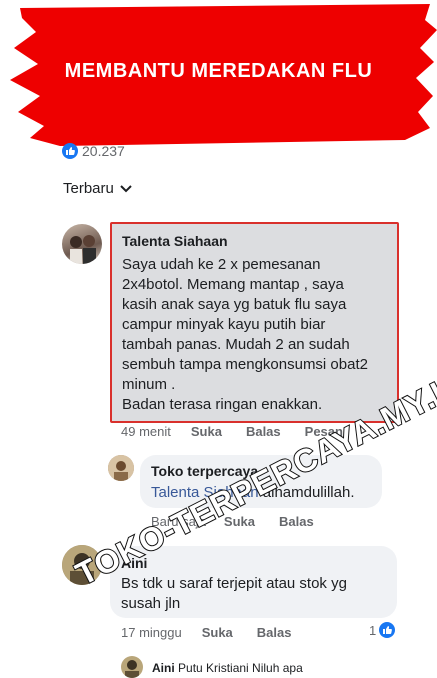 This screenshot has height=678, width=437. I want to click on reaction-summary: 20.237, so click(93, 151).